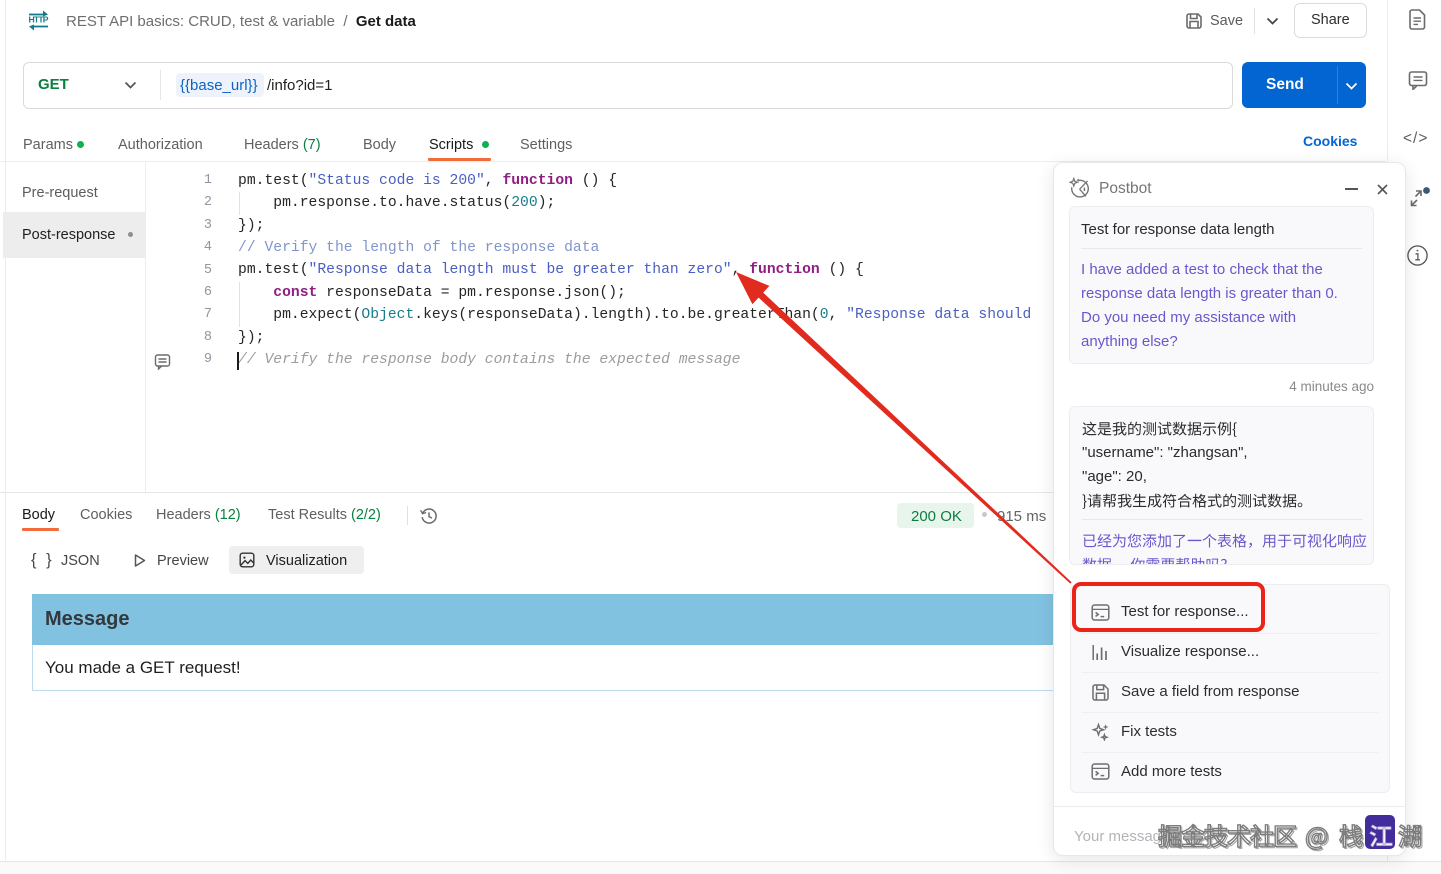 The width and height of the screenshot is (1441, 874). I want to click on svg-text: HTTP, so click(39, 20).